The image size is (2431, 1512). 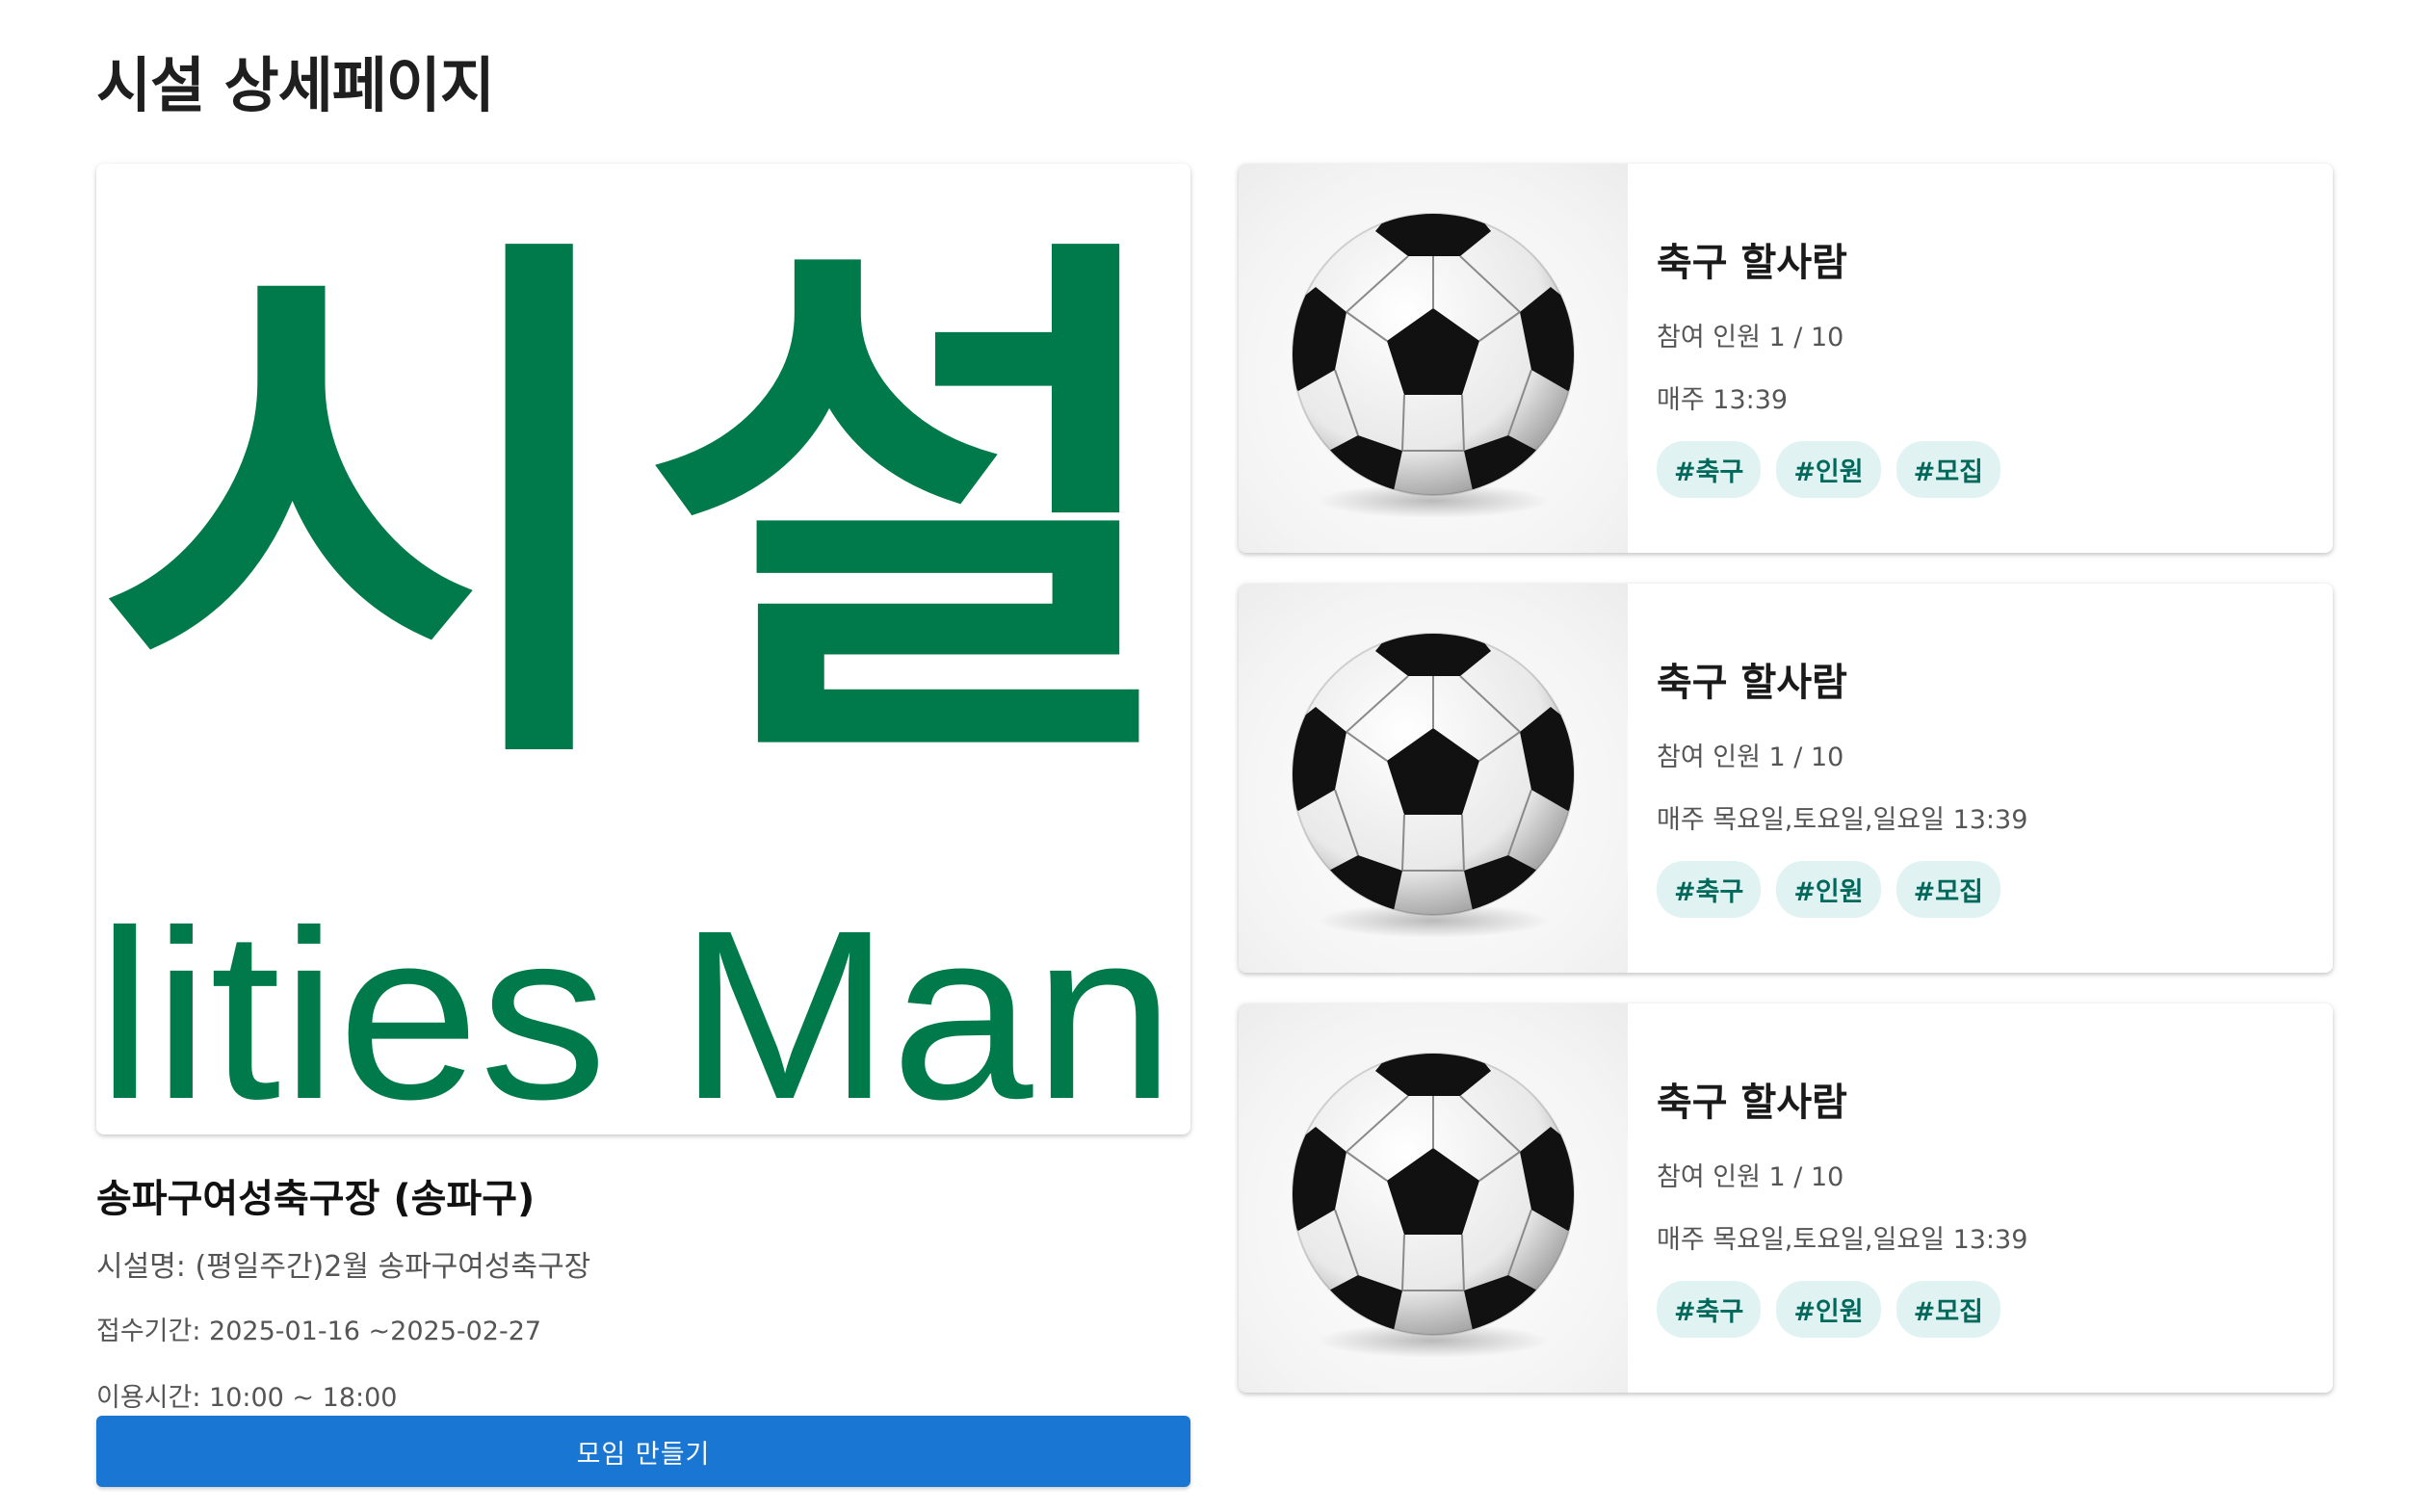 I want to click on logo-text-bottom: lities Man, so click(x=635, y=1007).